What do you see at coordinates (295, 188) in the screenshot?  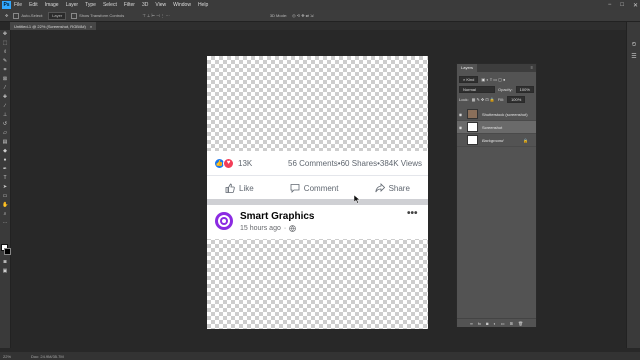 I see `comment-icon` at bounding box center [295, 188].